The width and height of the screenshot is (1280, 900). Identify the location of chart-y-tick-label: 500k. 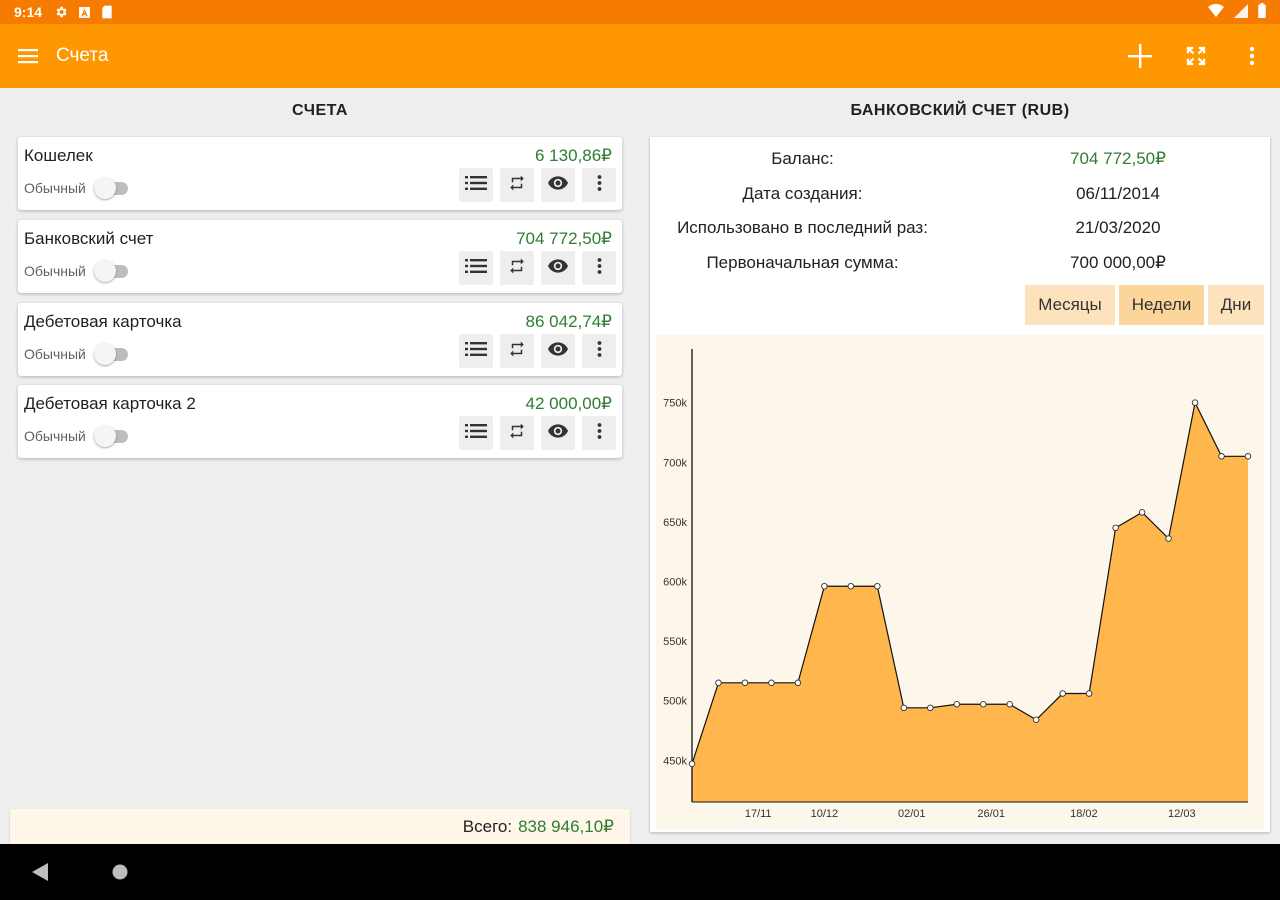
(675, 702).